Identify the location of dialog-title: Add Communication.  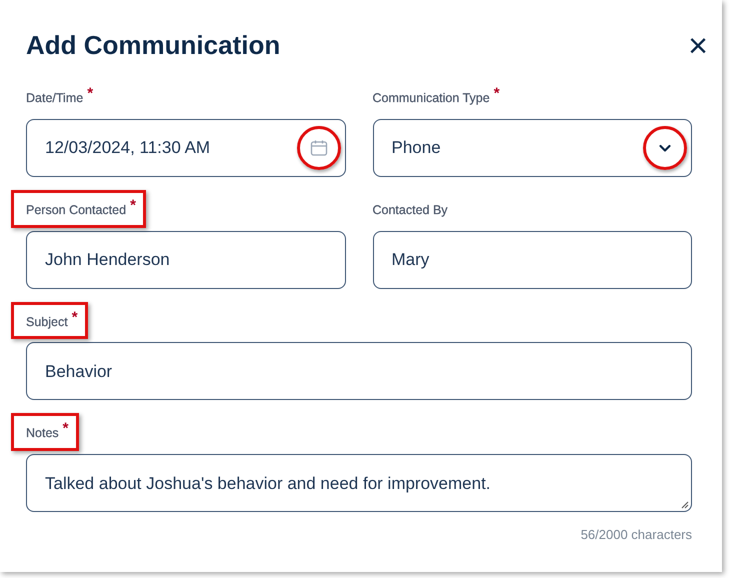
(153, 45).